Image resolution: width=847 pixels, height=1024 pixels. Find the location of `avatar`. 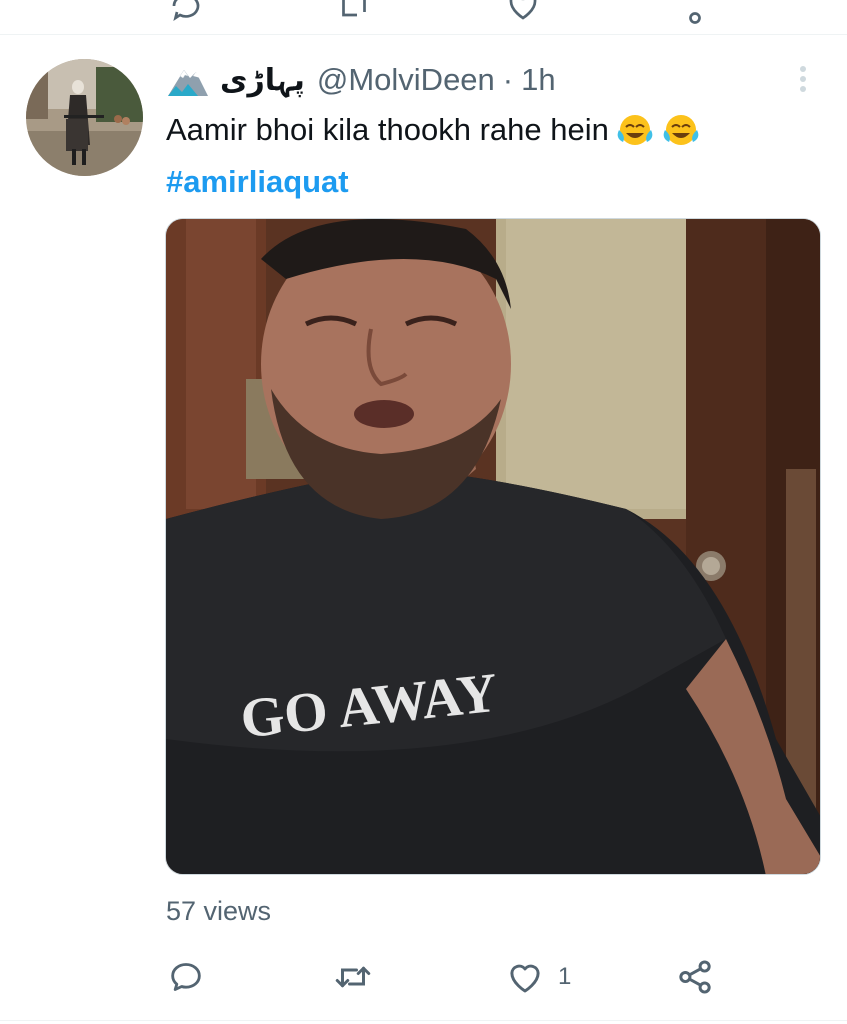

avatar is located at coordinates (84, 117).